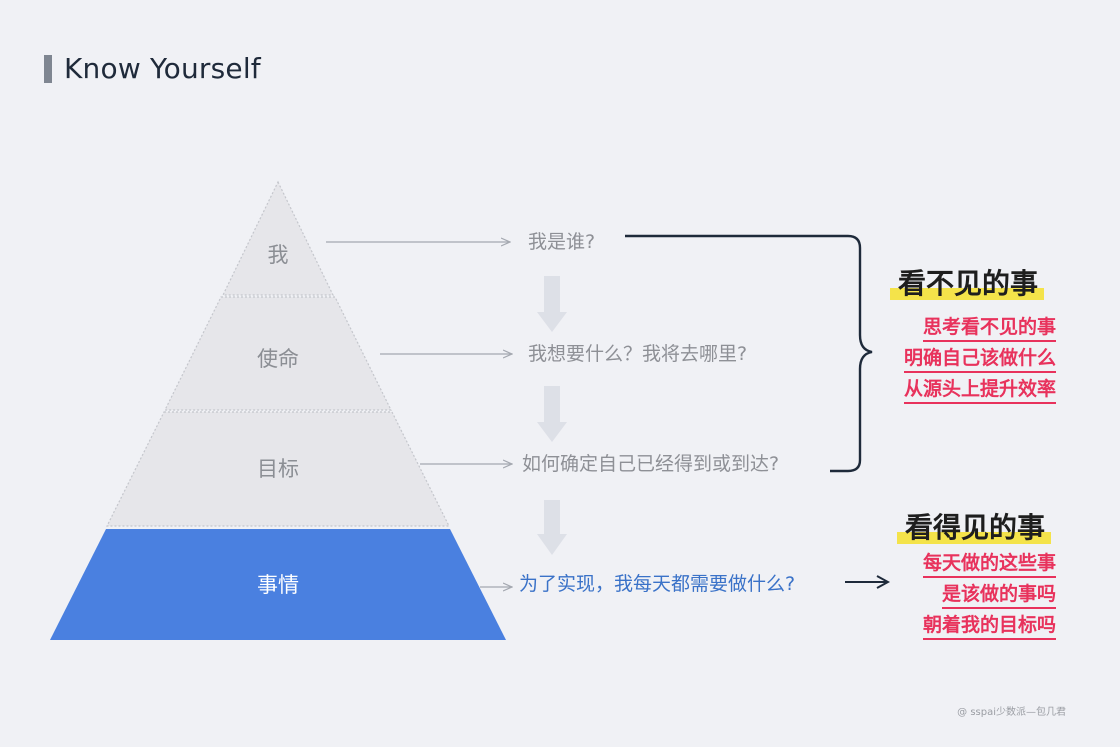 The height and width of the screenshot is (747, 1120). I want to click on question-how-confirm: 如何确定自己已经得到或到达?, so click(650, 464).